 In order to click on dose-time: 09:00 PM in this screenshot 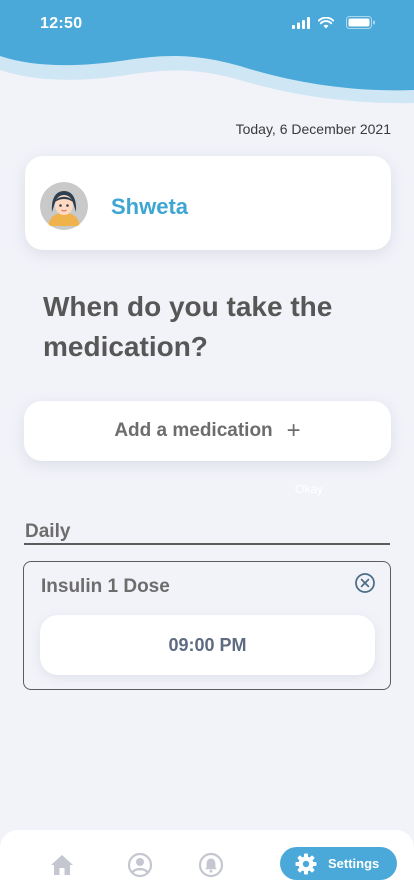, I will do `click(207, 645)`.